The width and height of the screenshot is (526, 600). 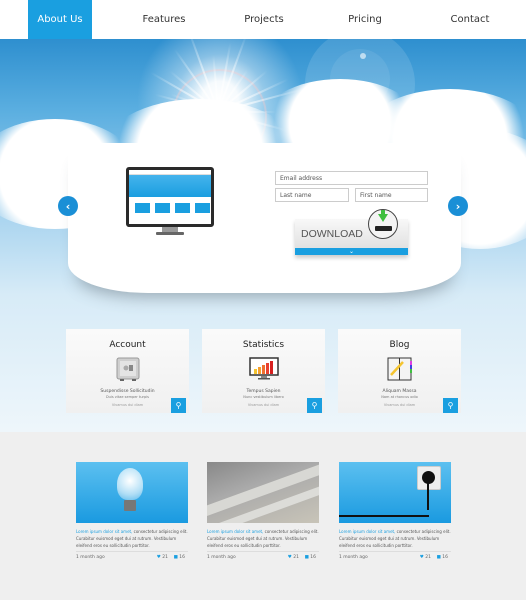 What do you see at coordinates (332, 234) in the screenshot?
I see `download-label: DOWNLOAD` at bounding box center [332, 234].